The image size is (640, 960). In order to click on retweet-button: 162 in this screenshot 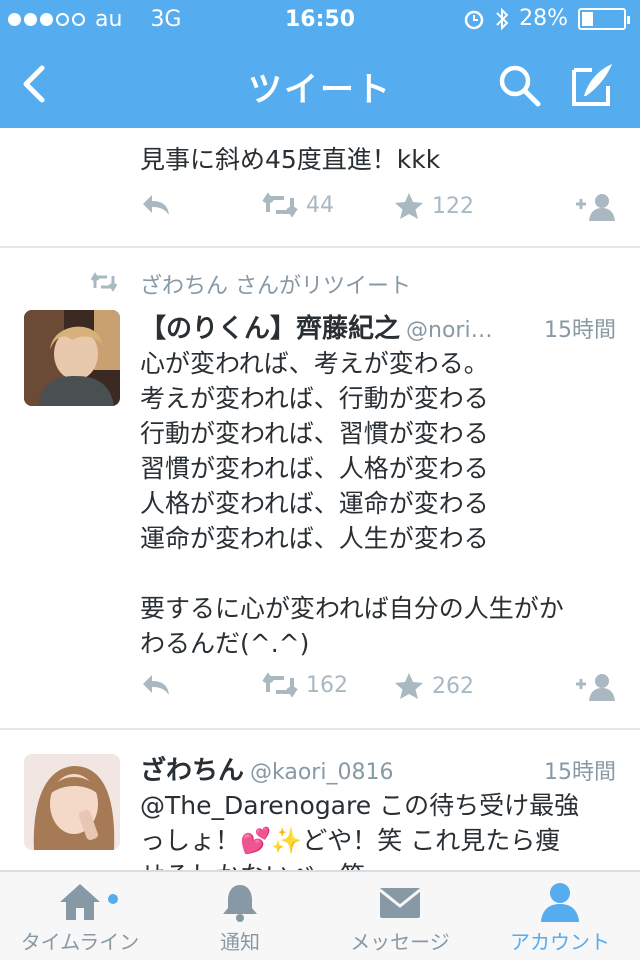, I will do `click(305, 685)`.